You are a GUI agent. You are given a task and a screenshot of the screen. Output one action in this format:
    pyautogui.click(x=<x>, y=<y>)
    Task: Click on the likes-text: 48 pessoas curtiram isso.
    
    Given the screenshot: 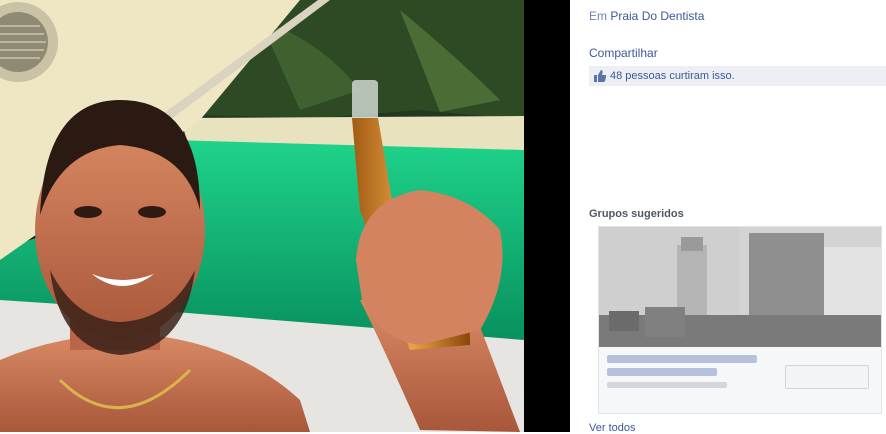 What is the action you would take?
    pyautogui.click(x=672, y=76)
    